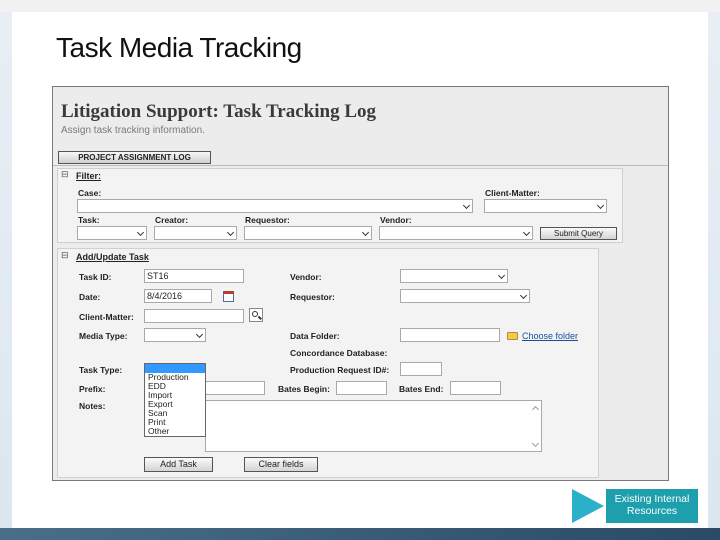 This screenshot has width=720, height=540. I want to click on task-id-input: ST16, so click(194, 276).